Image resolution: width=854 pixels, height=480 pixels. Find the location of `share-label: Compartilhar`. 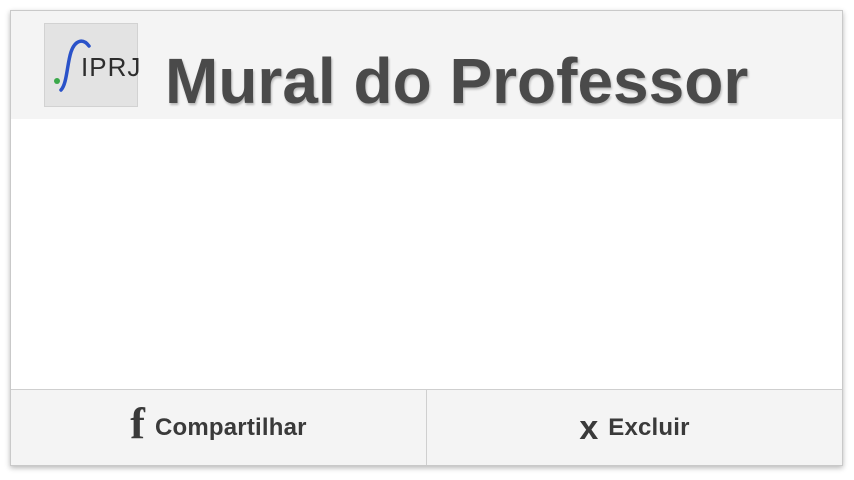

share-label: Compartilhar is located at coordinates (230, 427).